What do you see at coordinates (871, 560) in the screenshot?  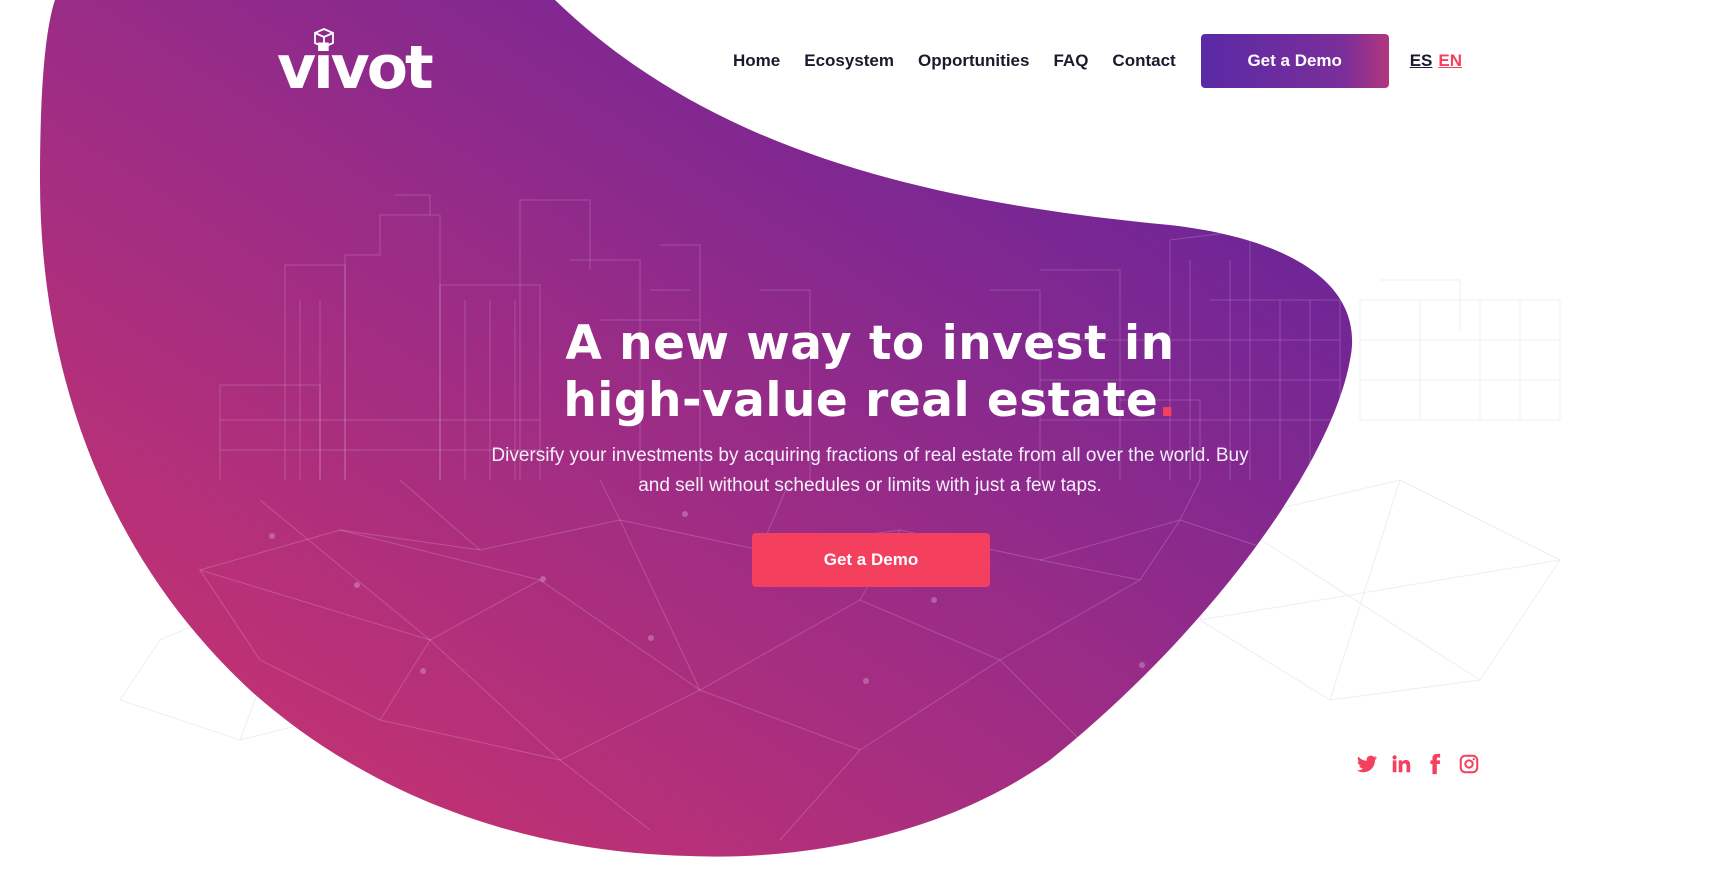 I see `get-demo-hero-button: Get a Demo` at bounding box center [871, 560].